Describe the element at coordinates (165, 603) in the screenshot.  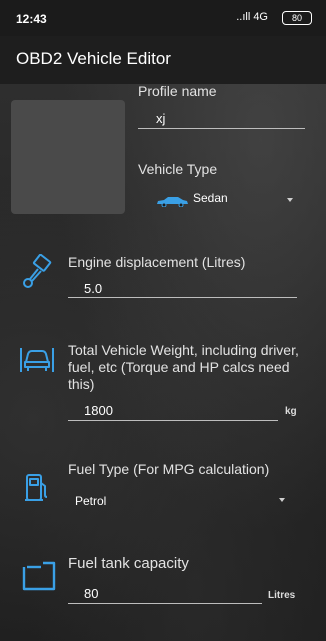
I see `fuel-tank-underline` at that location.